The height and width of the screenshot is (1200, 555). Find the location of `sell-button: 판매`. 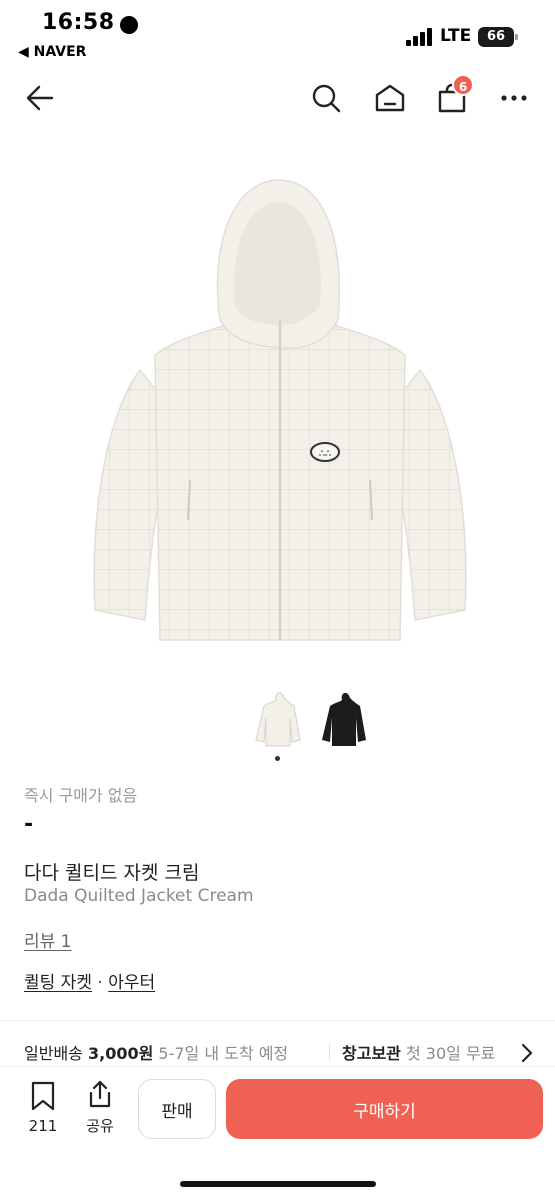

sell-button: 판매 is located at coordinates (177, 1109).